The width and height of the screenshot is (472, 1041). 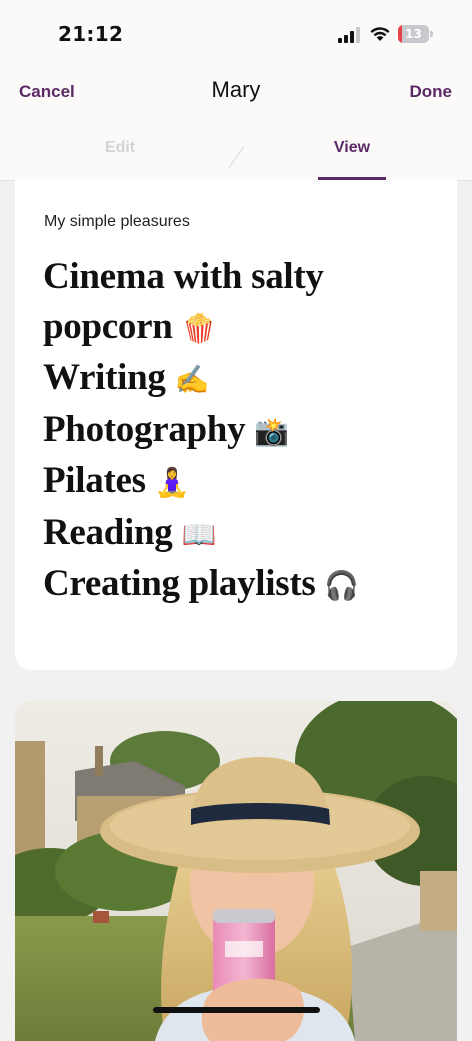 I want to click on list-item-text: Writing, so click(x=104, y=377).